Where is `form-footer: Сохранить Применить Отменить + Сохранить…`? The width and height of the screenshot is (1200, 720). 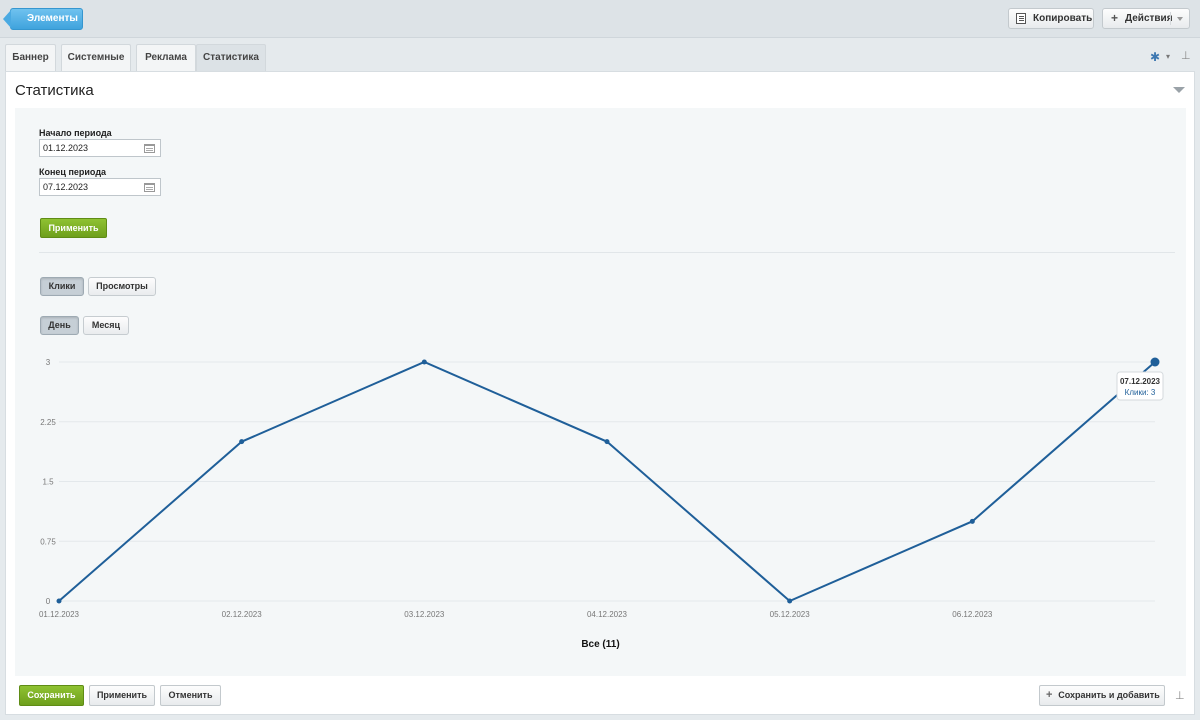
form-footer: Сохранить Применить Отменить + Сохранить… is located at coordinates (600, 696).